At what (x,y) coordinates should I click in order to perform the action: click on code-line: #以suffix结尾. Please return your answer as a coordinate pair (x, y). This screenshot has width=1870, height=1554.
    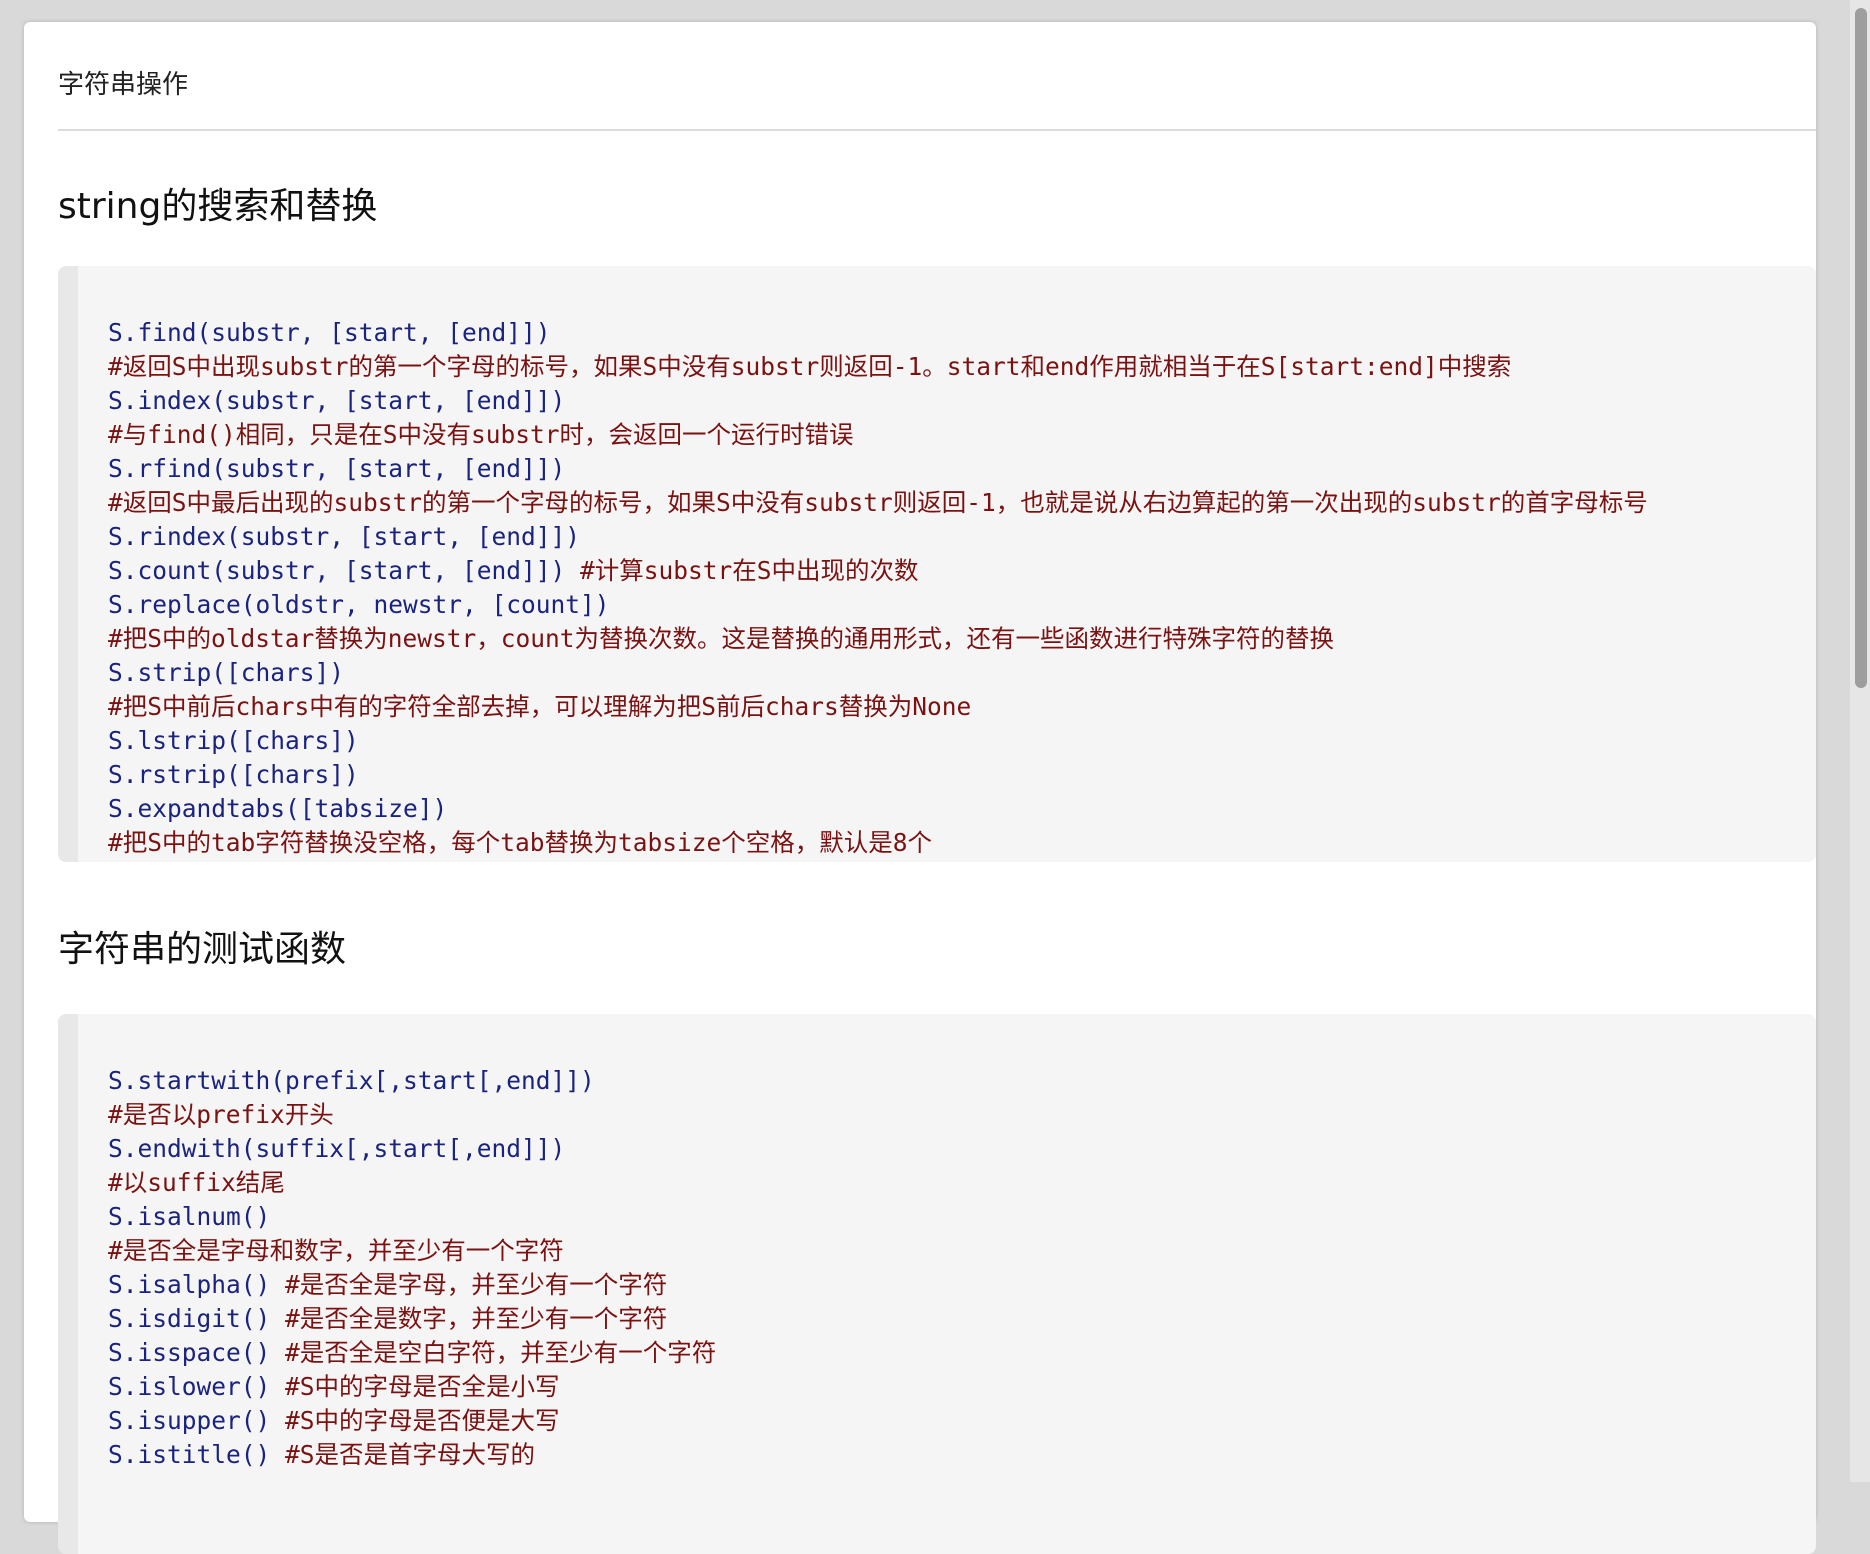
    Looking at the image, I should click on (412, 1183).